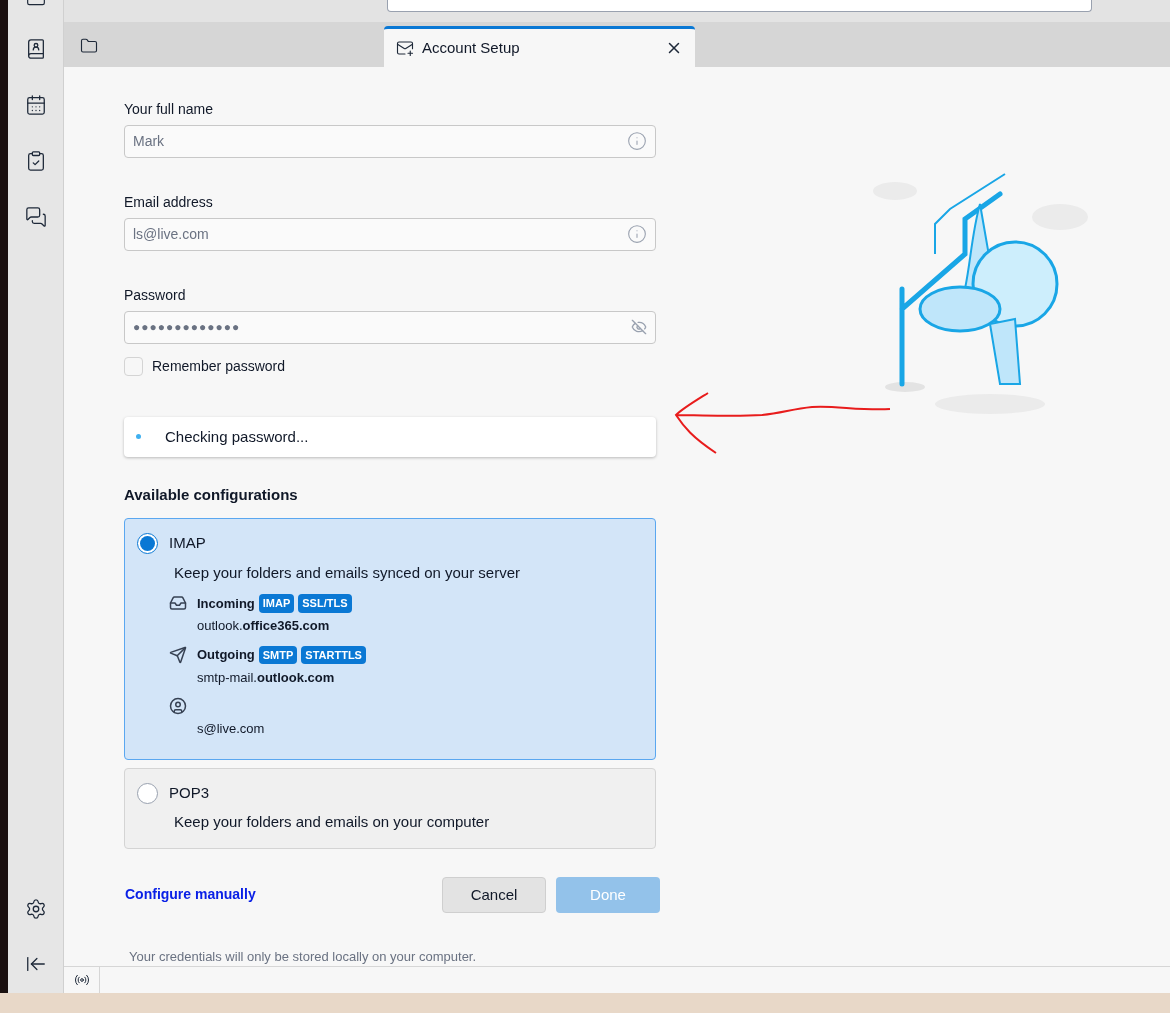  Describe the element at coordinates (178, 654) in the screenshot. I see `send-icon` at that location.